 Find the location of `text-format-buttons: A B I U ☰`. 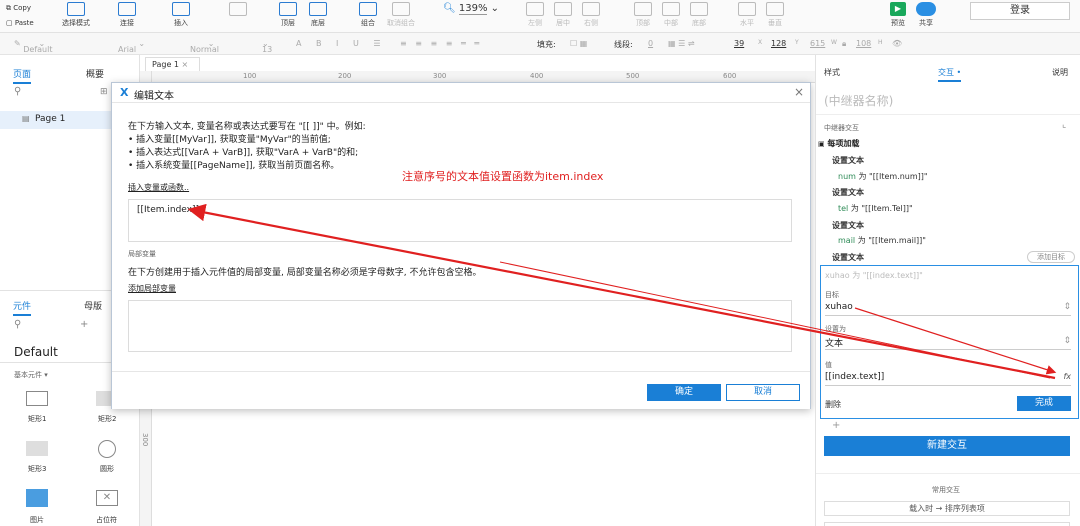

text-format-buttons: A B I U ☰ is located at coordinates (341, 43).